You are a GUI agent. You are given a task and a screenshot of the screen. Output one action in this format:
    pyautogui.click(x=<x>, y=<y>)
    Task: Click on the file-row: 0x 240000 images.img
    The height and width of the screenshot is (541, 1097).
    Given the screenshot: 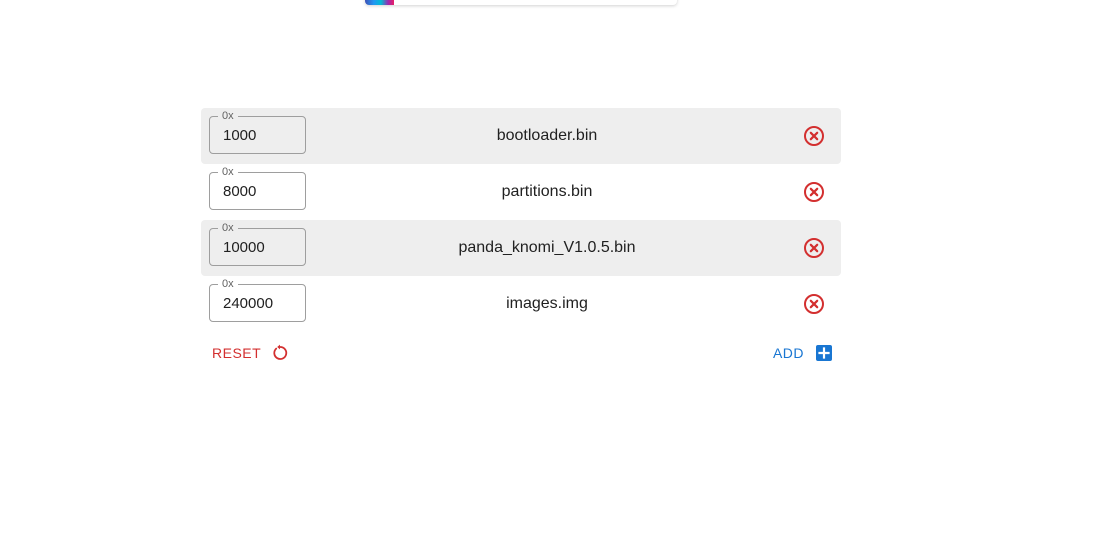 What is the action you would take?
    pyautogui.click(x=521, y=304)
    